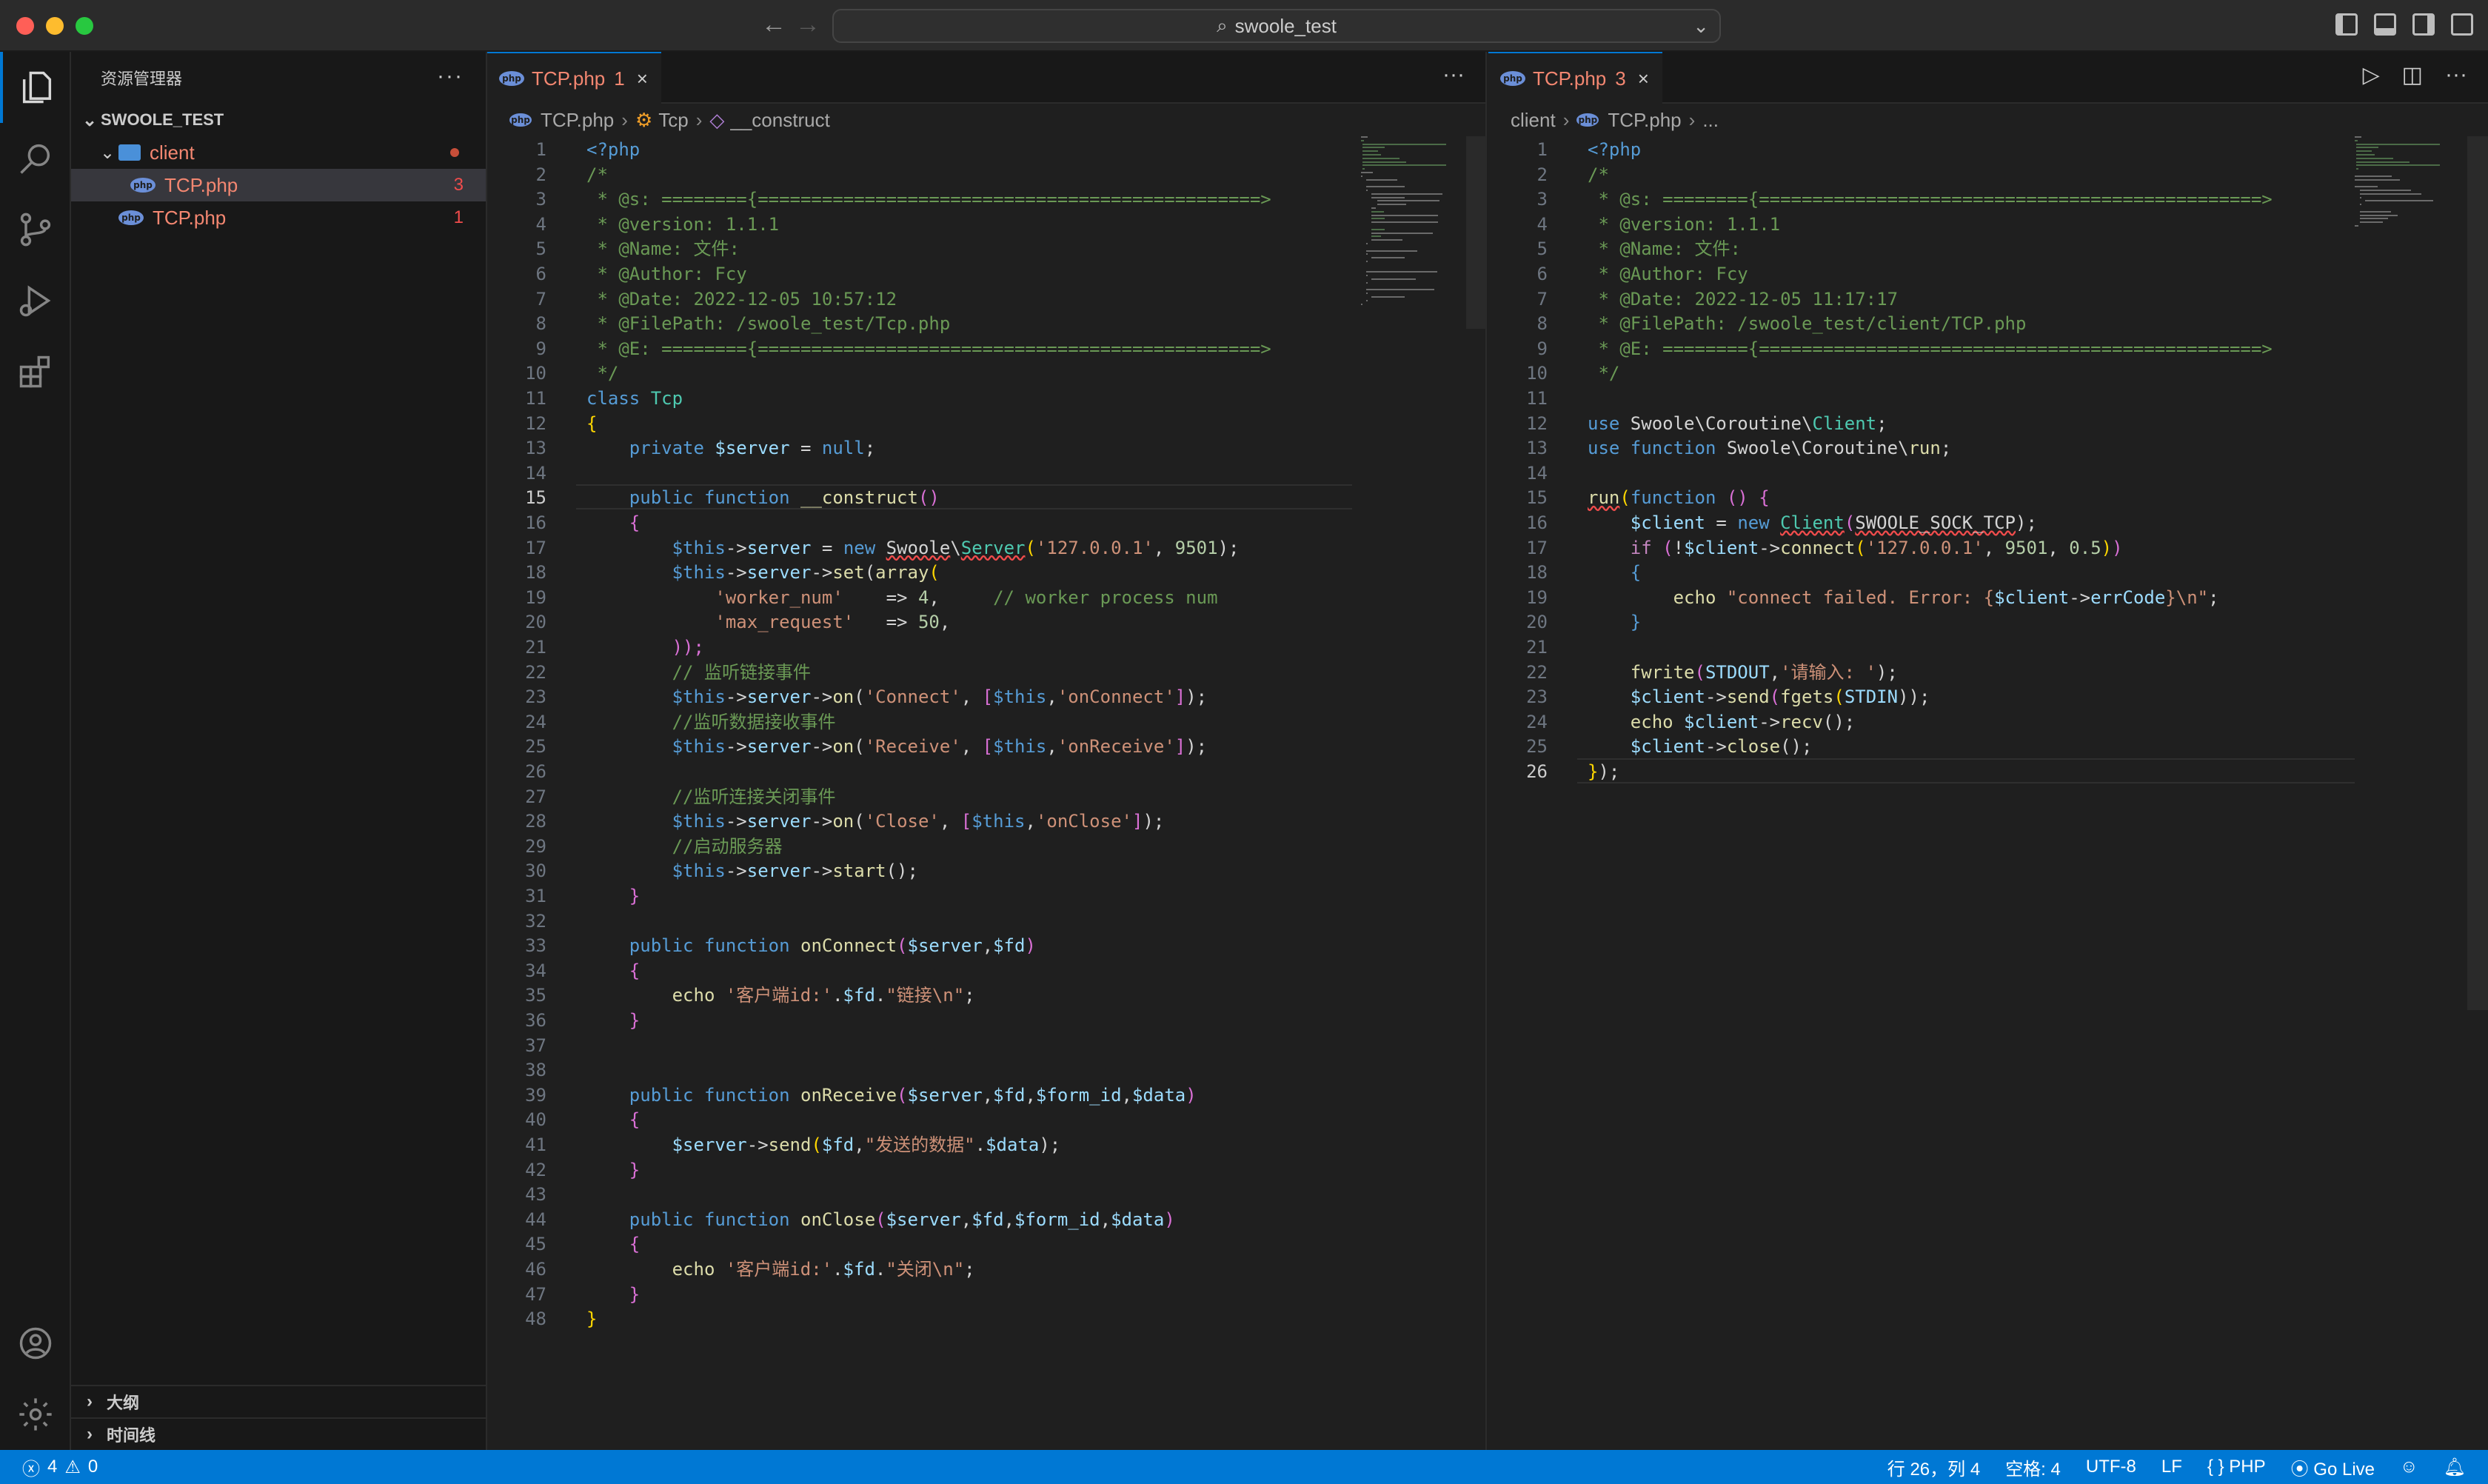  What do you see at coordinates (902, 597) in the screenshot?
I see `code-line: 'worker_num' => 4, // worker process num` at bounding box center [902, 597].